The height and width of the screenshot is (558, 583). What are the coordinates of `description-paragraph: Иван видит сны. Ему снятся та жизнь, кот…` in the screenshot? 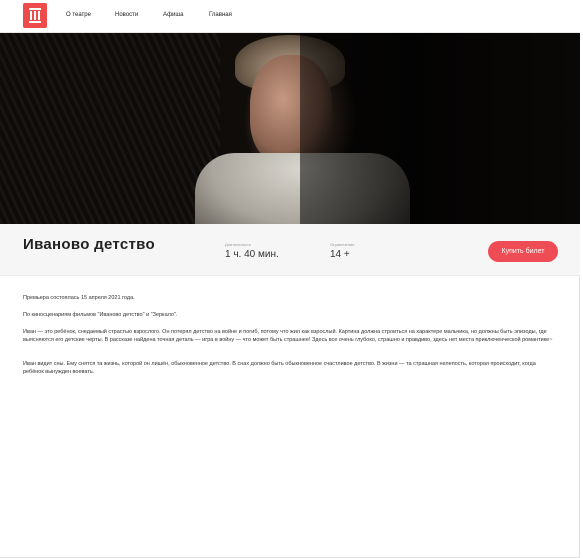 It's located at (279, 368).